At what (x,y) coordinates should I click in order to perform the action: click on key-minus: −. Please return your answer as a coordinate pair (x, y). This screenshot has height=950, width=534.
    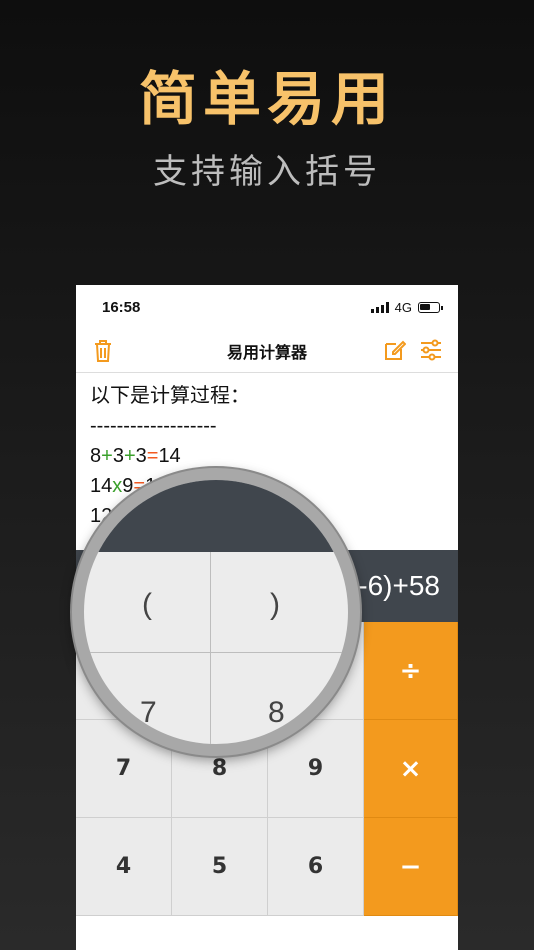
    Looking at the image, I should click on (411, 867).